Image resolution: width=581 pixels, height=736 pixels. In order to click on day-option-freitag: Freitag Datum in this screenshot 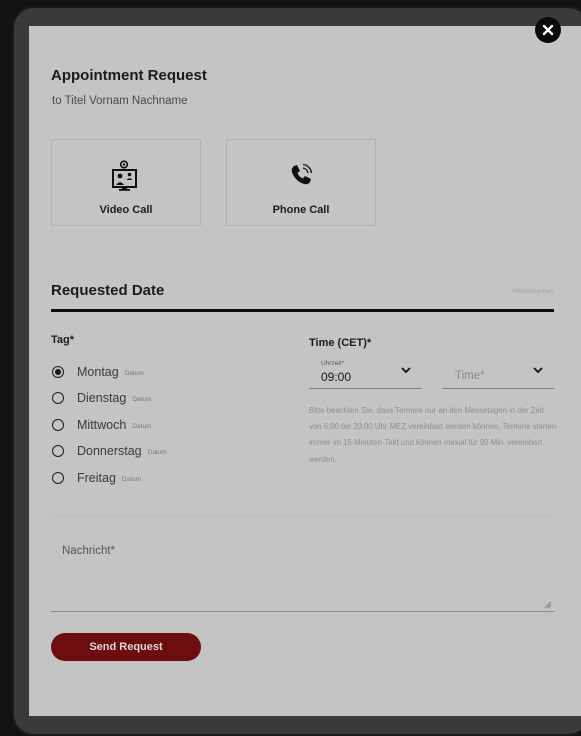, I will do `click(96, 478)`.